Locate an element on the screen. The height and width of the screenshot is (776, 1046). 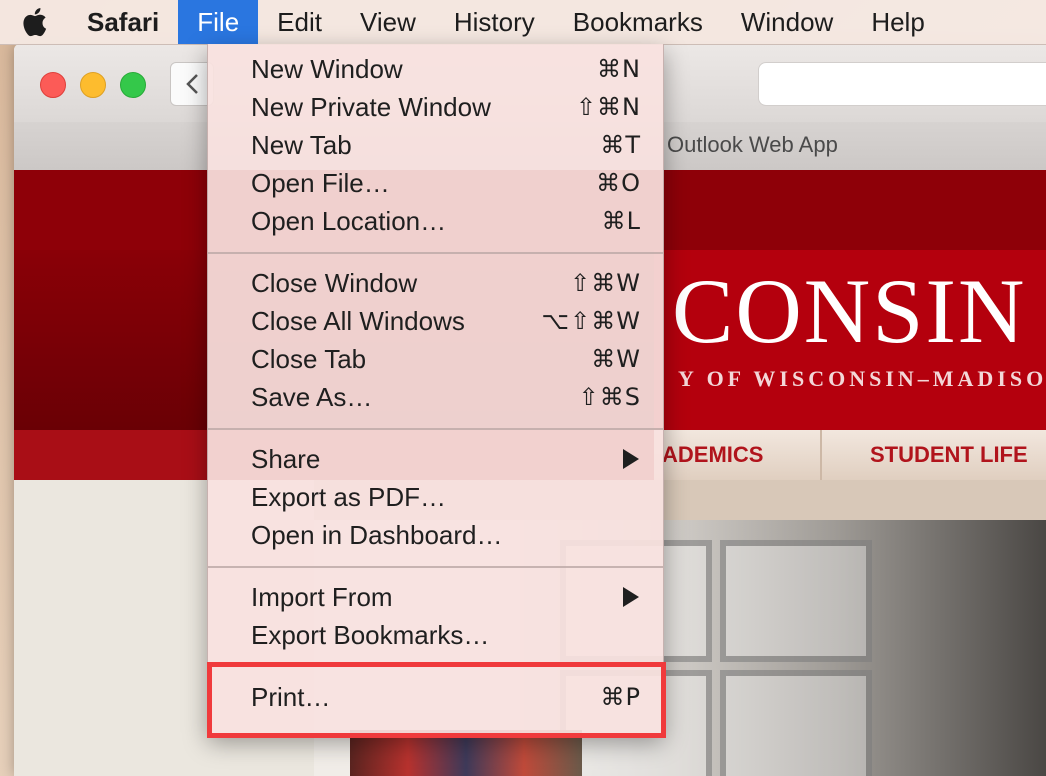
menu-item-shortcut: ⌘L is located at coordinates (621, 221).